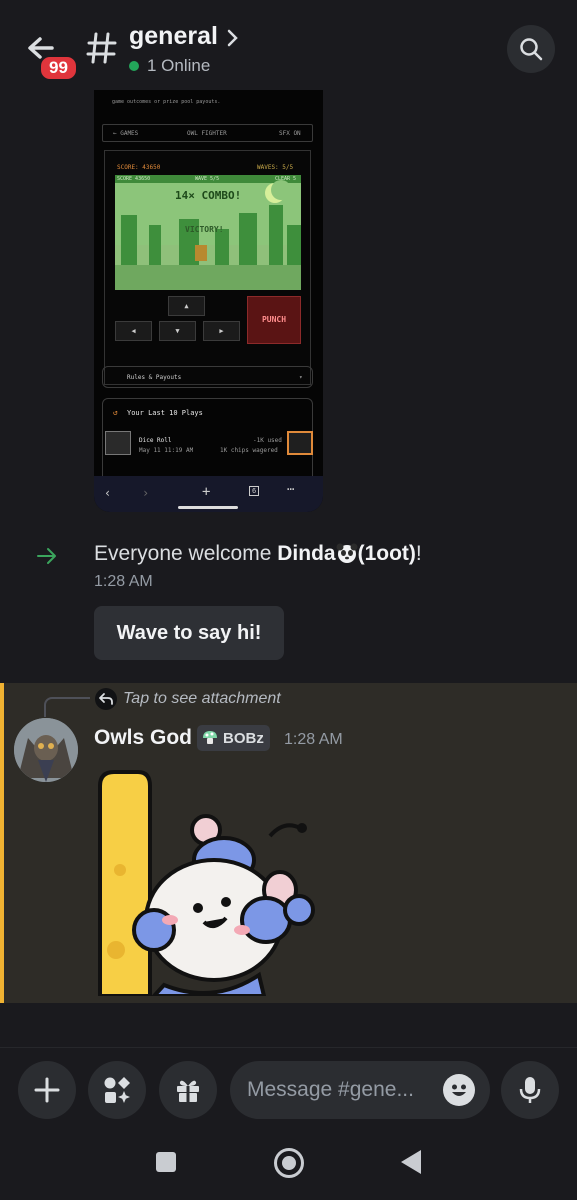 This screenshot has width=577, height=1200. I want to click on wave-button: Wave to say hi!, so click(189, 633).